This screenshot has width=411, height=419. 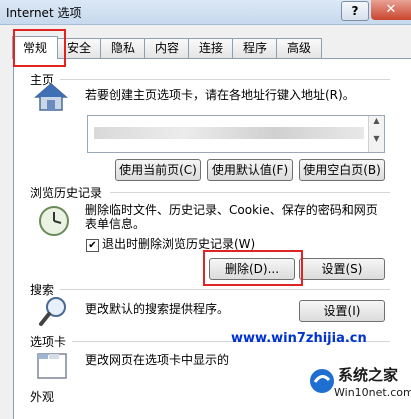 What do you see at coordinates (342, 311) in the screenshot?
I see `search-settings-button: 设置(I)` at bounding box center [342, 311].